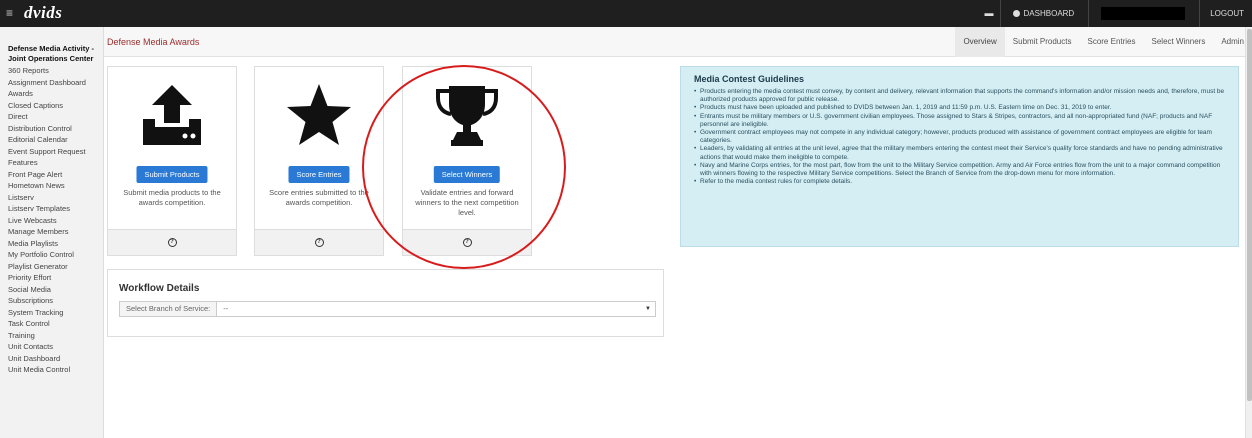 Image resolution: width=1252 pixels, height=438 pixels. Describe the element at coordinates (55, 255) in the screenshot. I see `sidebar-item-my-portfolio-control: My Portfolio Control` at that location.